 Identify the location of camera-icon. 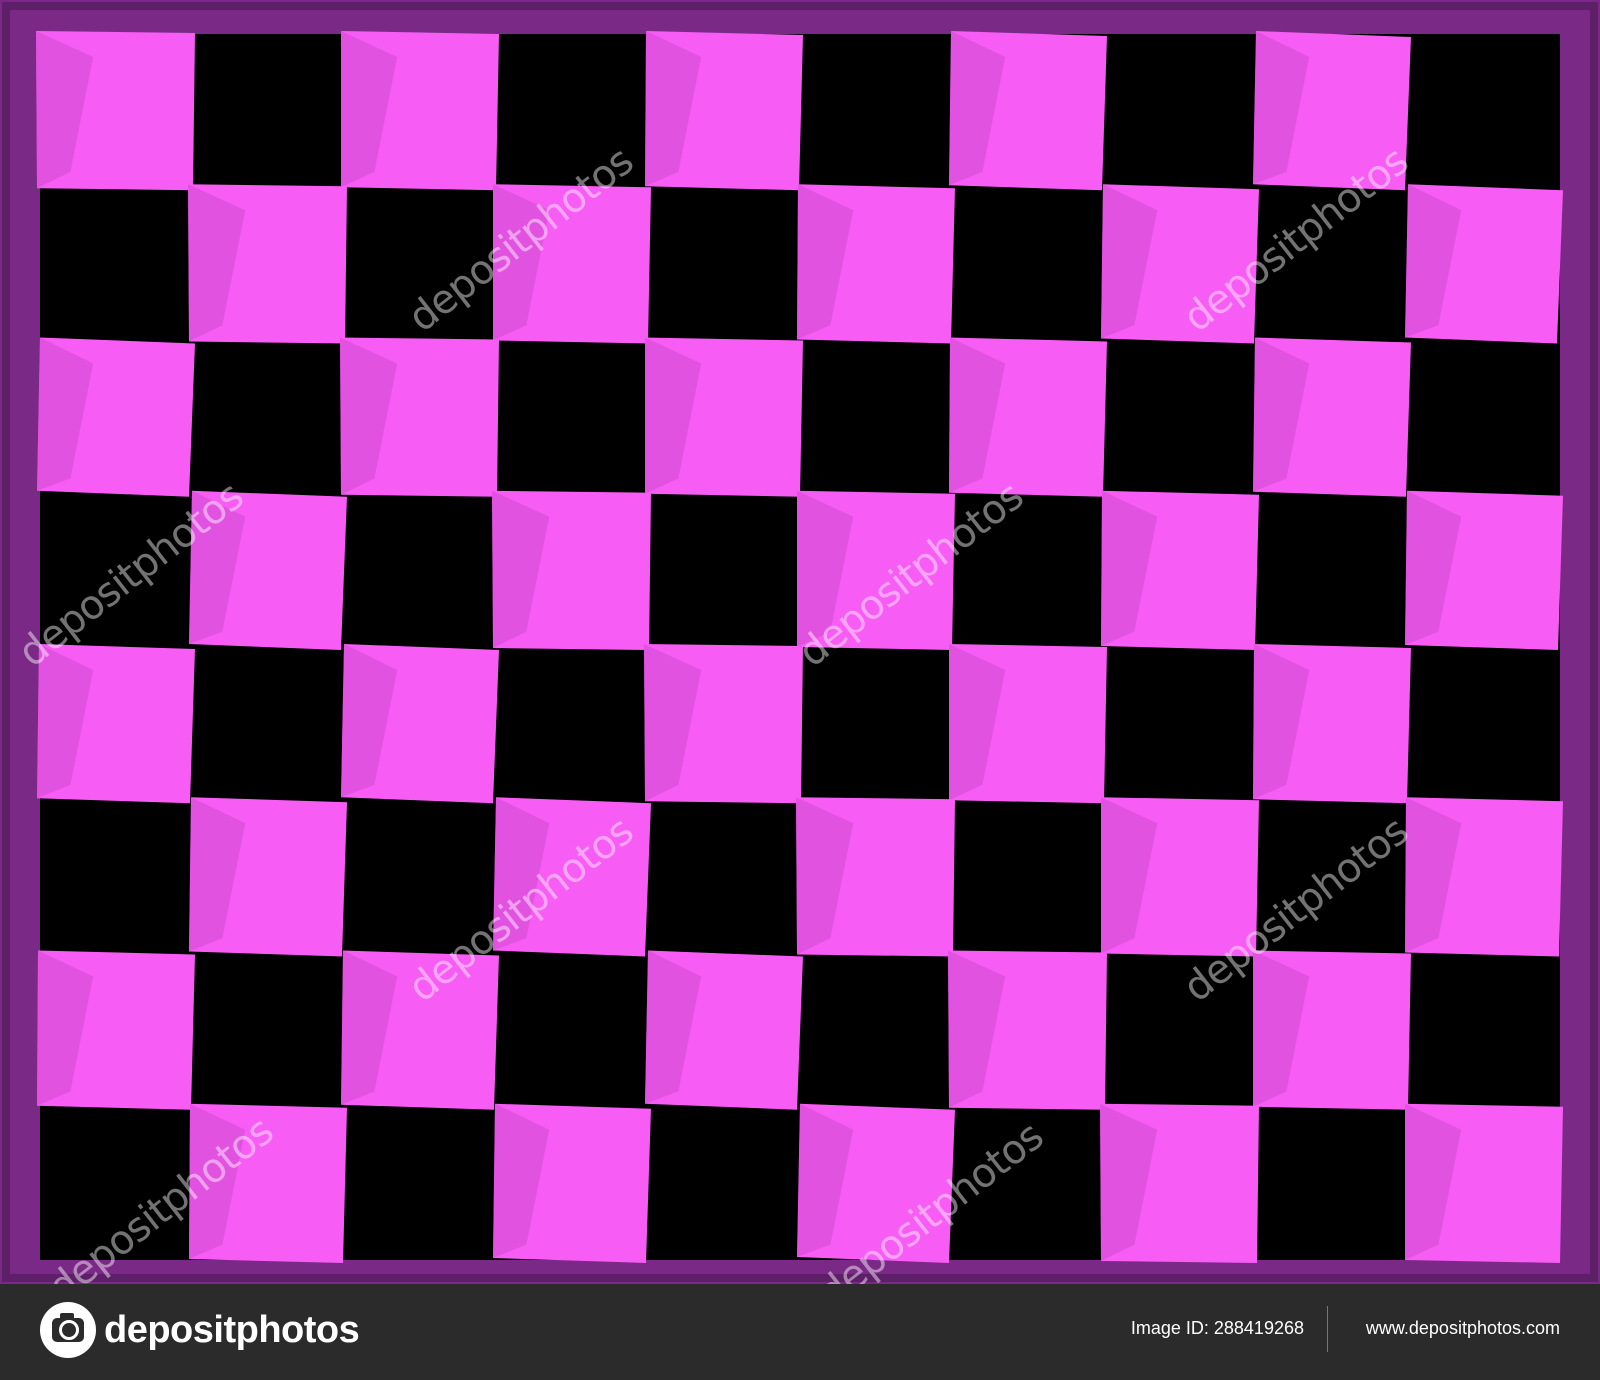
(68, 1330).